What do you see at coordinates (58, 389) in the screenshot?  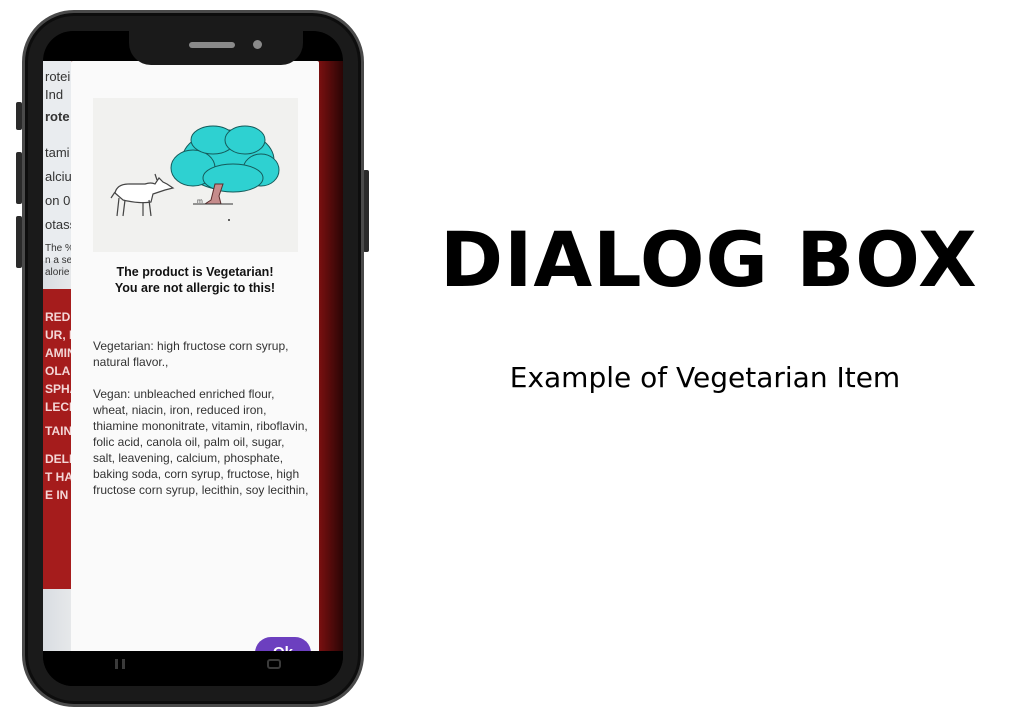 I see `bg-text-fragment: SPHA` at bounding box center [58, 389].